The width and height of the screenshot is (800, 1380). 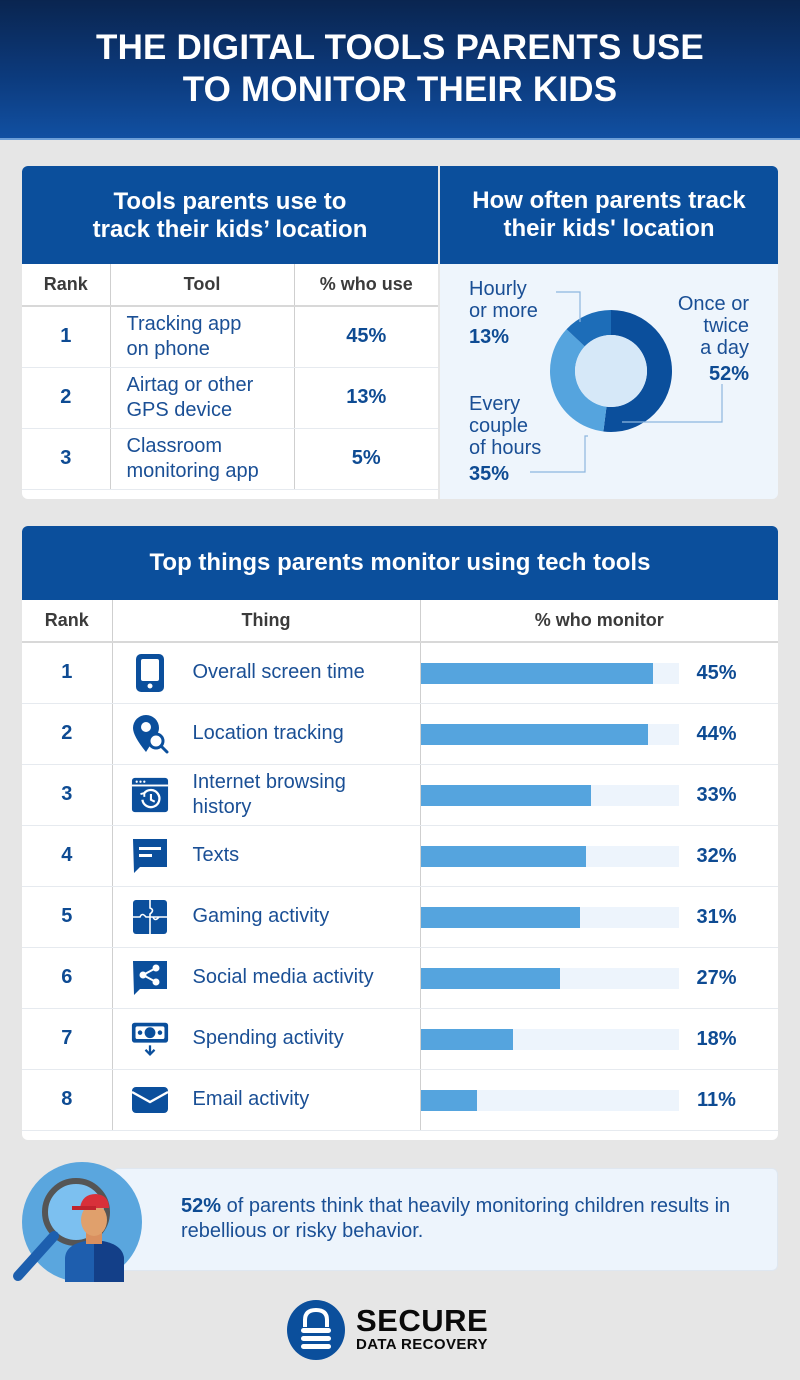 I want to click on logo-word-secure: SECURE, so click(x=422, y=1320).